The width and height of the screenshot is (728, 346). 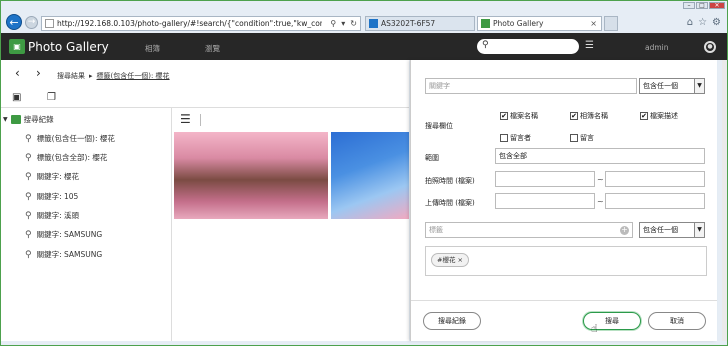 I want to click on sidebar-item: ⚲ 標籤(包含任一個): 櫻花, so click(x=70, y=138).